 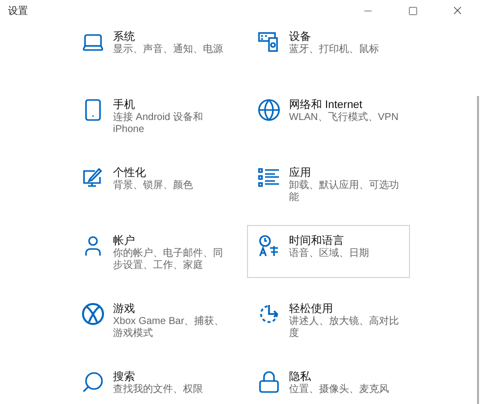 What do you see at coordinates (478, 250) in the screenshot?
I see `scrollbar` at bounding box center [478, 250].